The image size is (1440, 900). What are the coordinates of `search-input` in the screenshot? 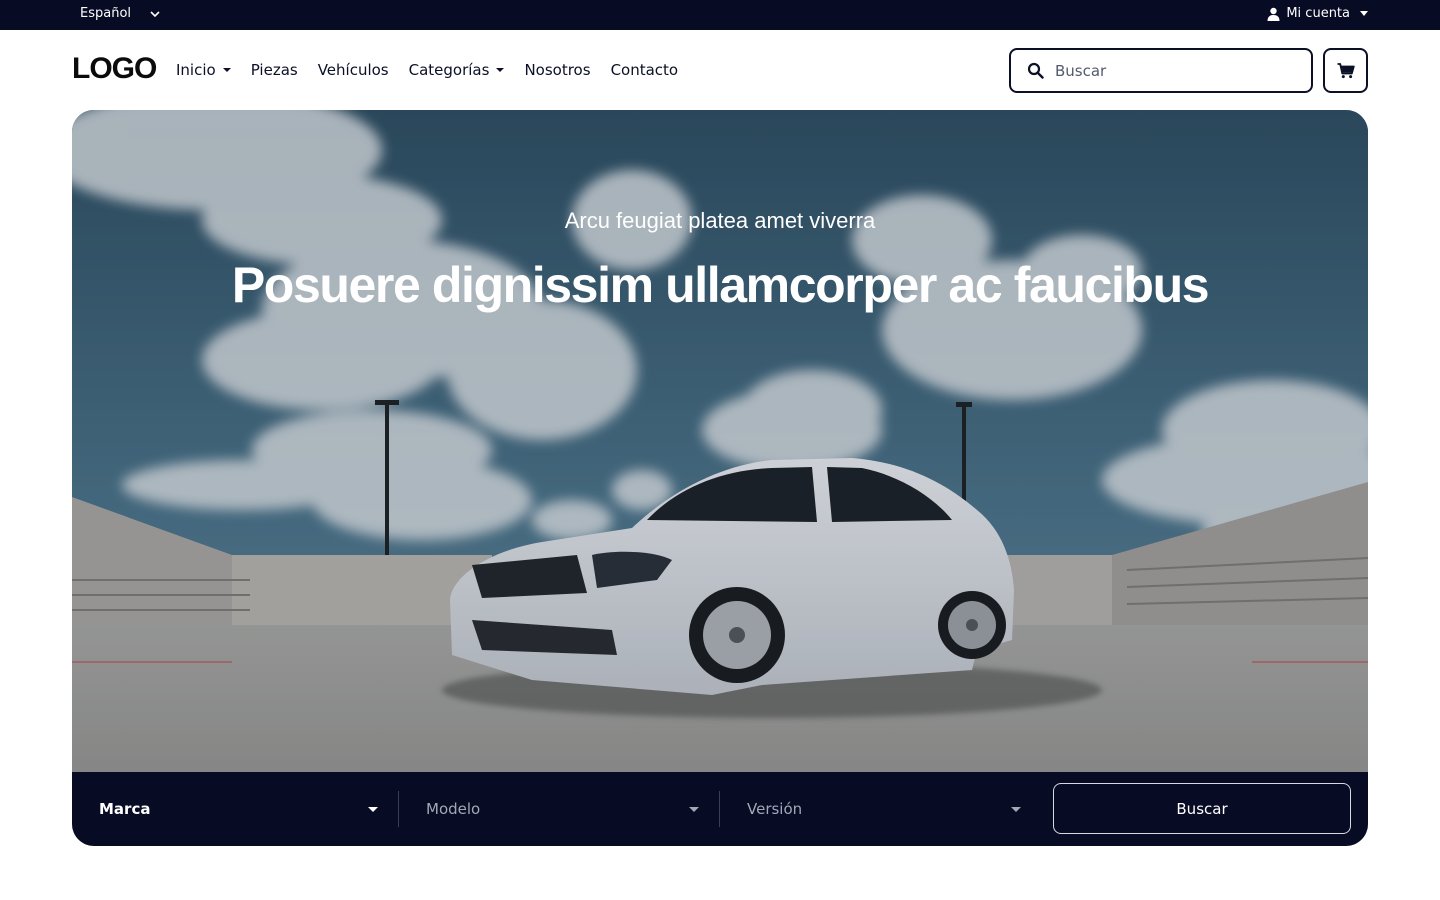 It's located at (1165, 70).